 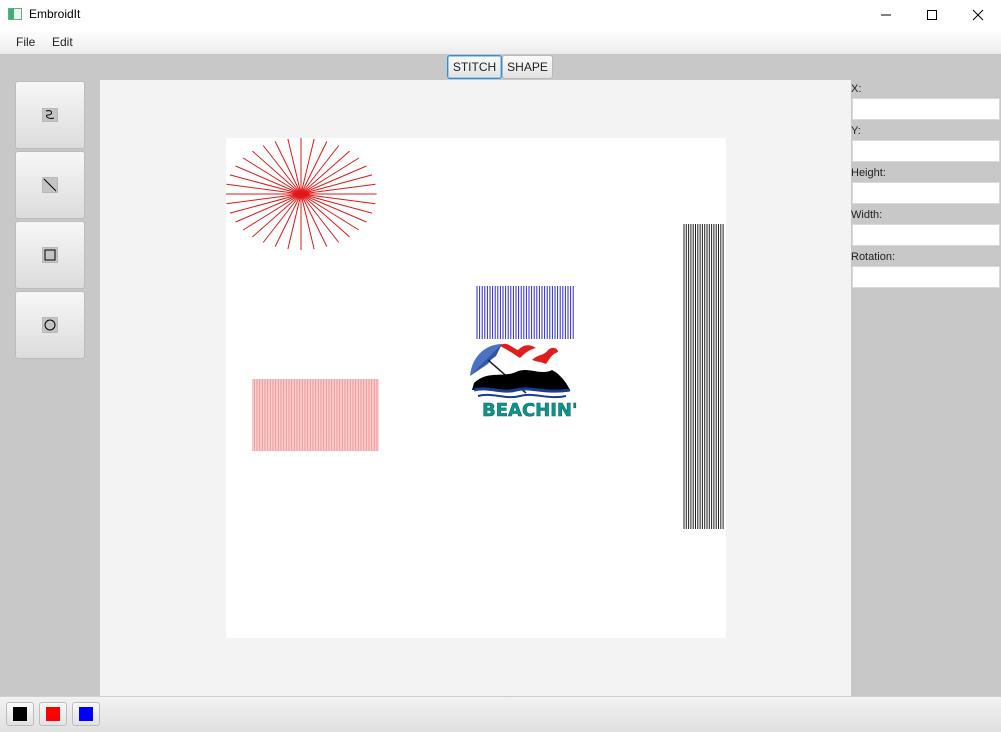 I want to click on seagull-shape, so click(x=518, y=350).